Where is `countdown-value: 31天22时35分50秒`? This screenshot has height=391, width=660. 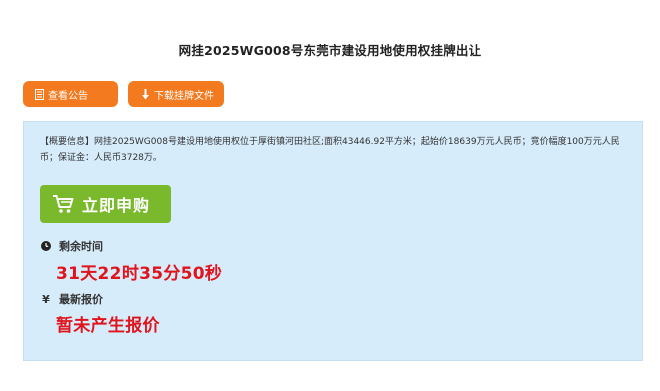
countdown-value: 31天22时35分50秒 is located at coordinates (139, 274).